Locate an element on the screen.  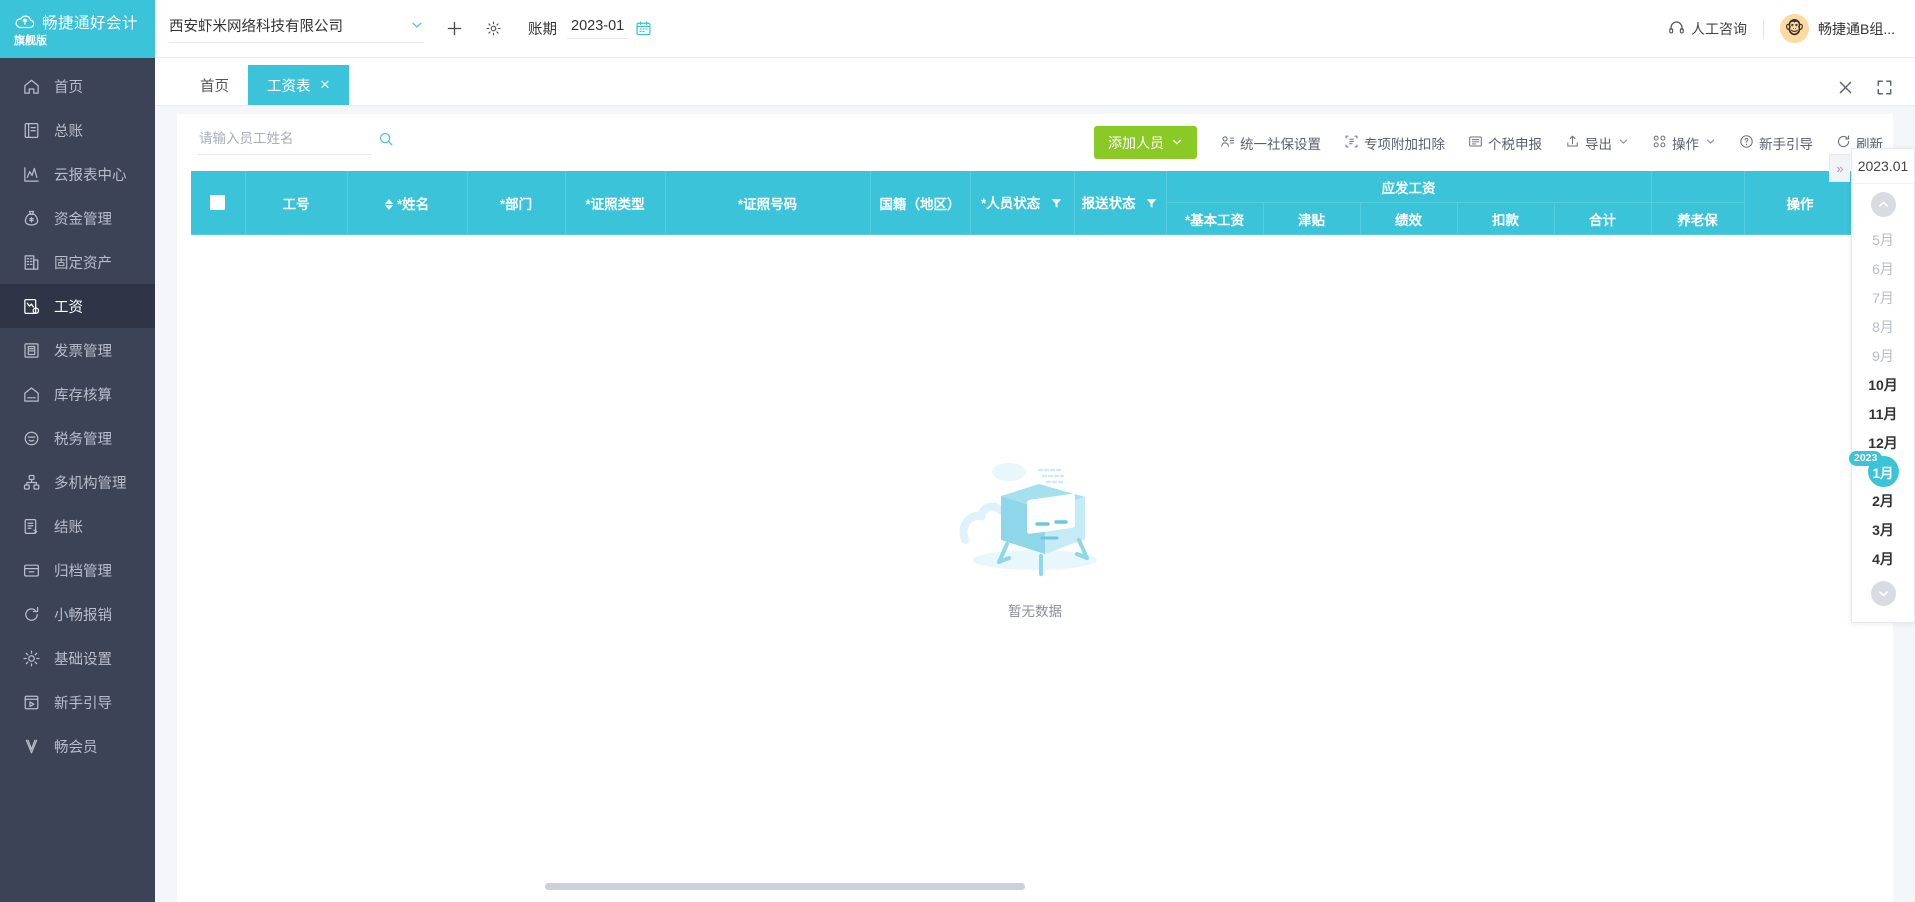
month-label: 5月 is located at coordinates (1883, 239).